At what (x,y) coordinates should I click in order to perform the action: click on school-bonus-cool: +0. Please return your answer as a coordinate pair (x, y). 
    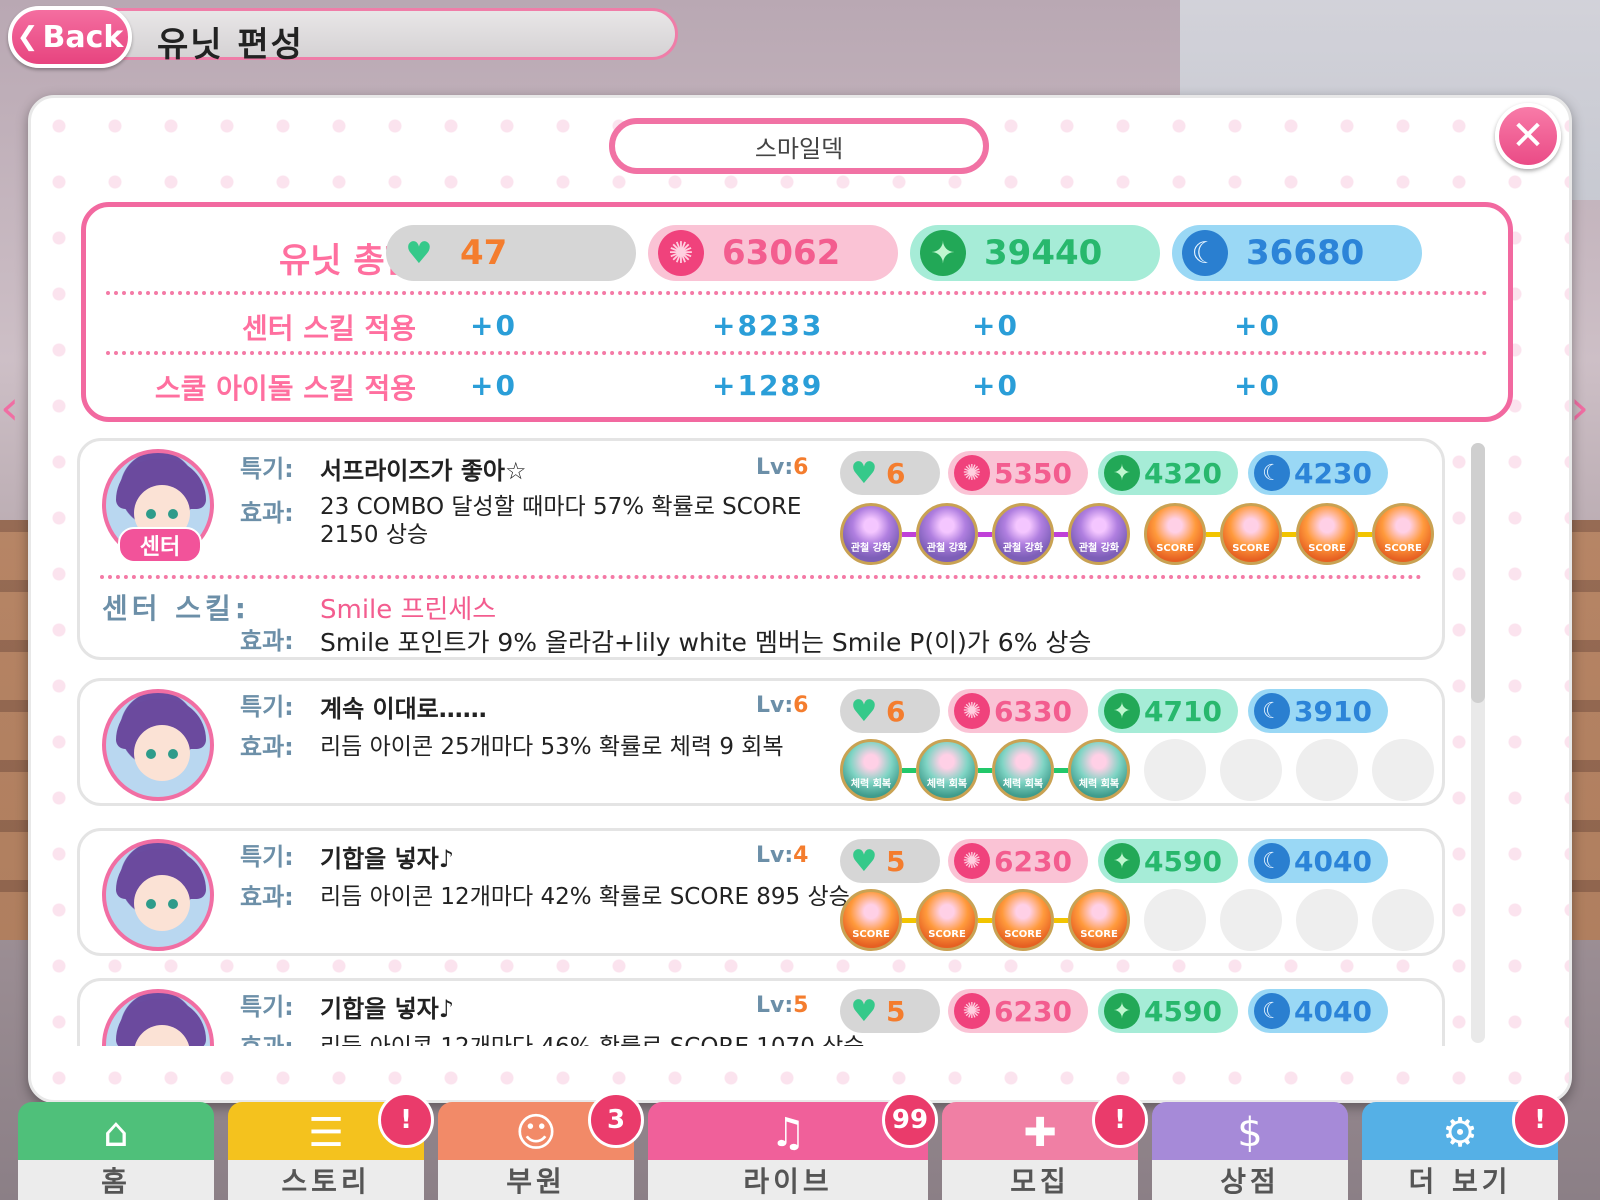
    Looking at the image, I should click on (1257, 385).